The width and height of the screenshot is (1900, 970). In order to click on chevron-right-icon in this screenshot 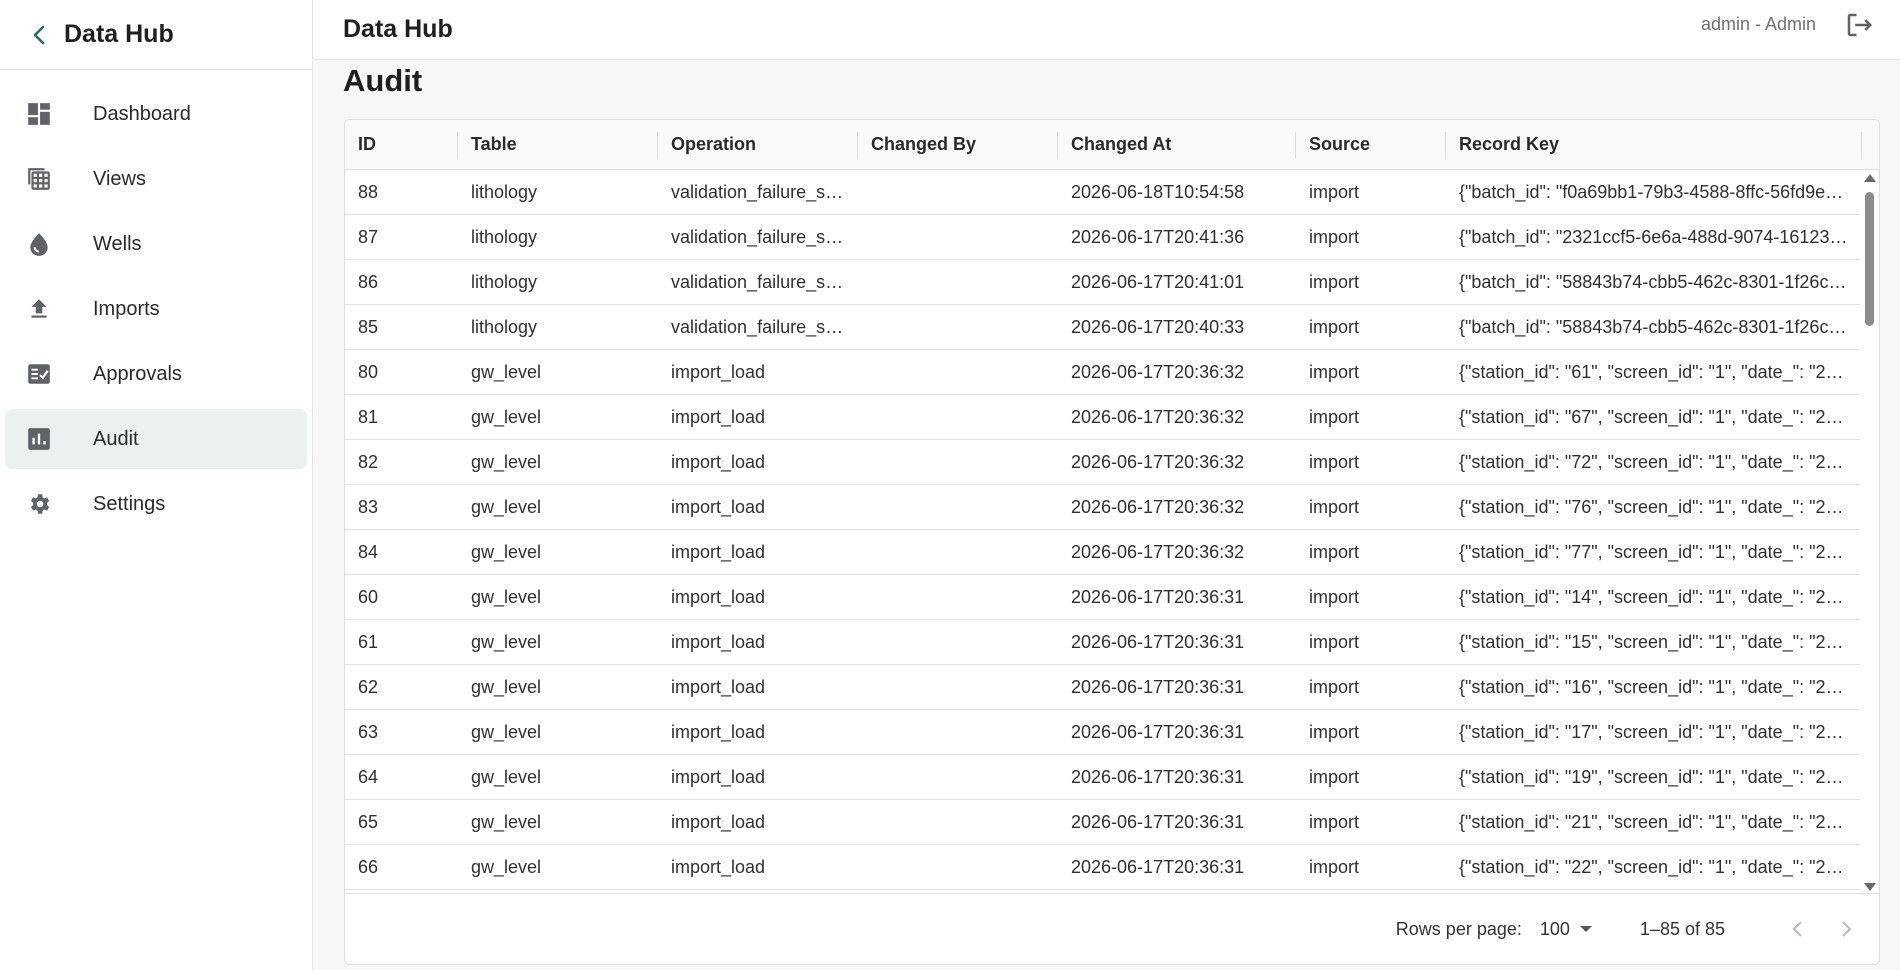, I will do `click(1847, 929)`.